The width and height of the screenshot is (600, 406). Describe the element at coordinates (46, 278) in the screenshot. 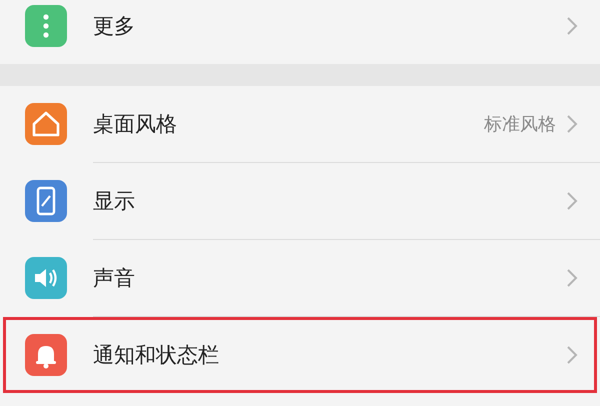

I see `speaker-icon` at that location.